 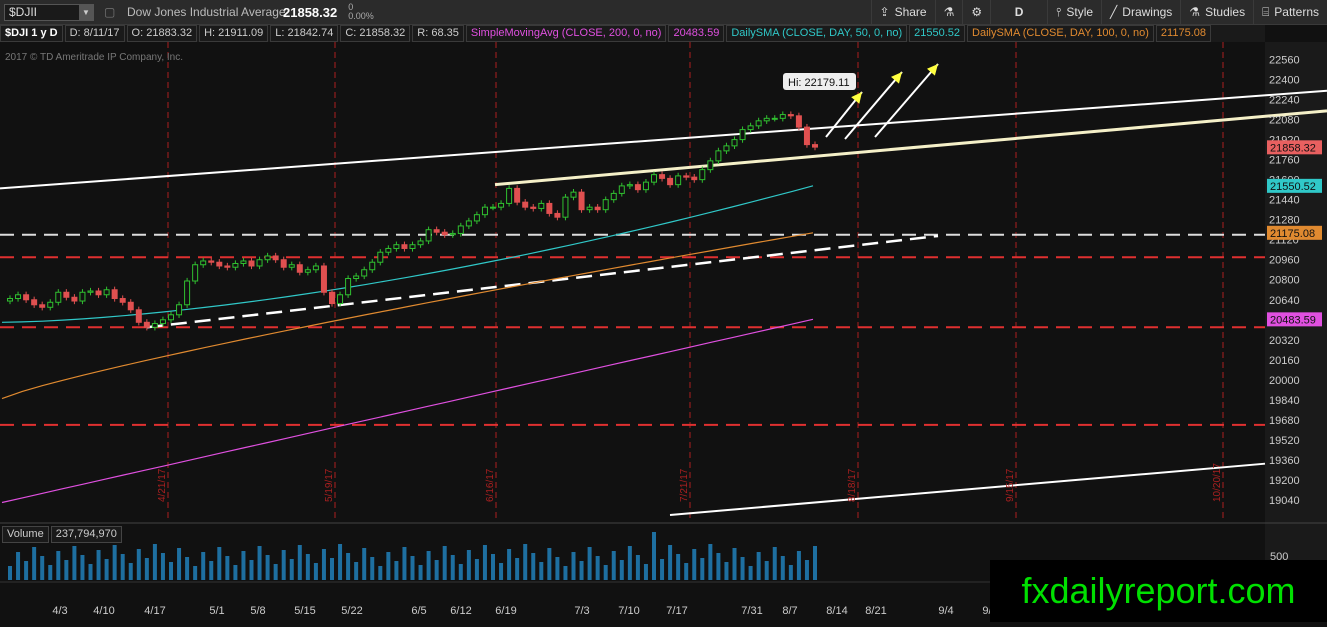 I want to click on share-button: ⇪ Share, so click(x=902, y=12).